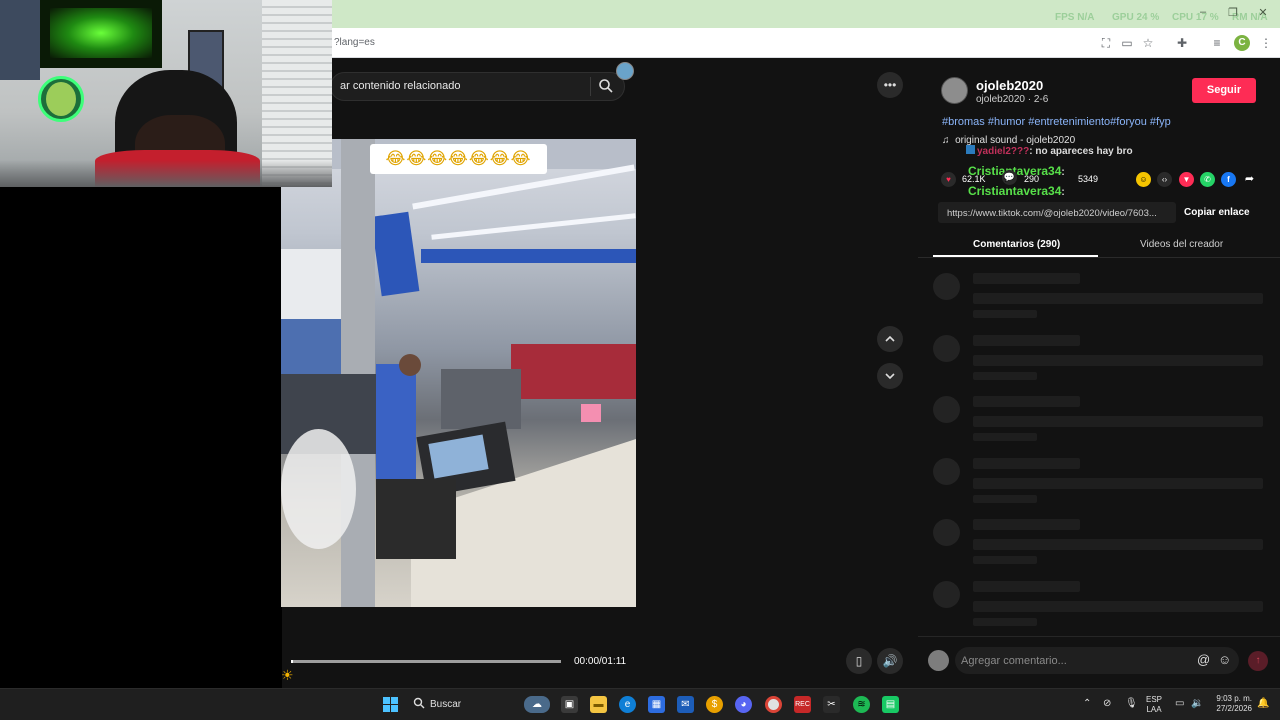  I want to click on notifications-icon: 🔔, so click(1263, 704).